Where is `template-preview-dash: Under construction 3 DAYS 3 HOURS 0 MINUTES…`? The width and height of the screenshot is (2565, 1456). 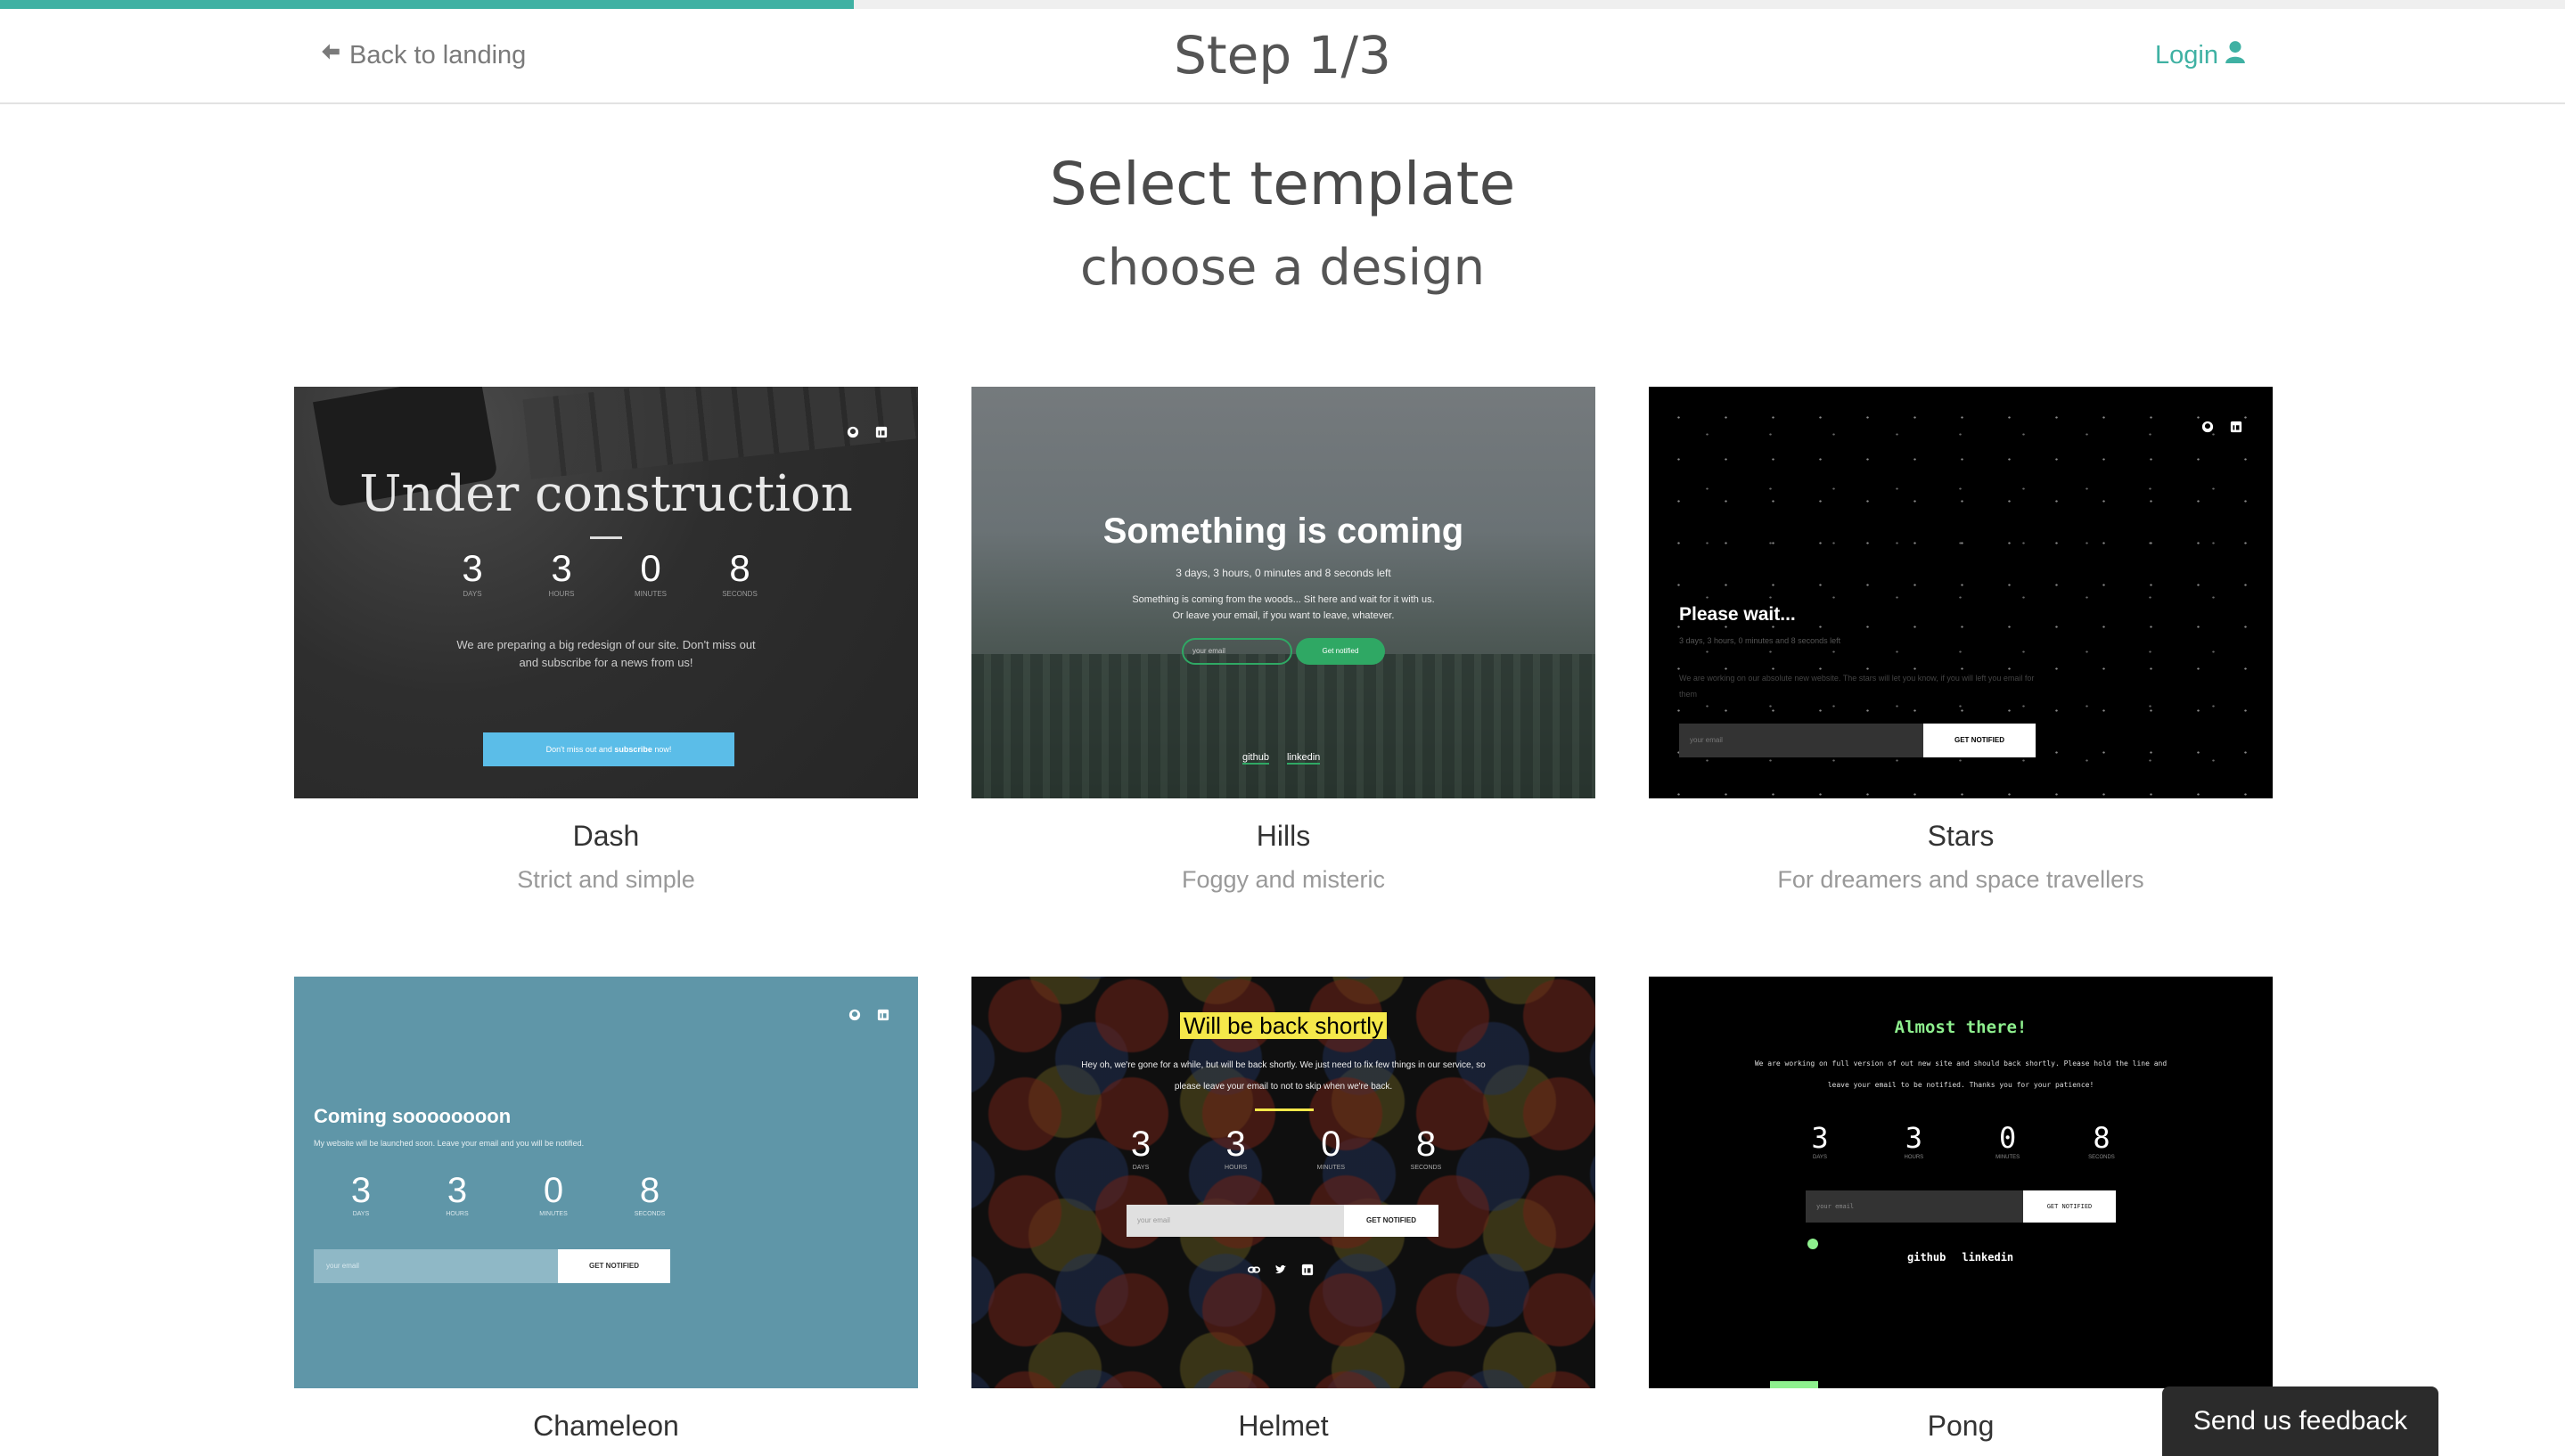
template-preview-dash: Under construction 3 DAYS 3 HOURS 0 MINUTES… is located at coordinates (606, 593).